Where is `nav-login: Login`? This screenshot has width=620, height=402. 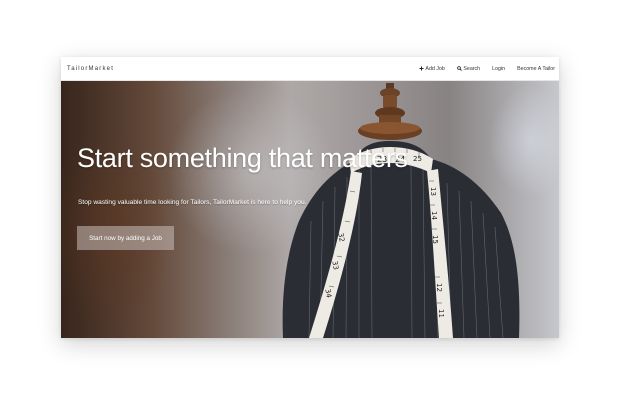 nav-login: Login is located at coordinates (498, 69).